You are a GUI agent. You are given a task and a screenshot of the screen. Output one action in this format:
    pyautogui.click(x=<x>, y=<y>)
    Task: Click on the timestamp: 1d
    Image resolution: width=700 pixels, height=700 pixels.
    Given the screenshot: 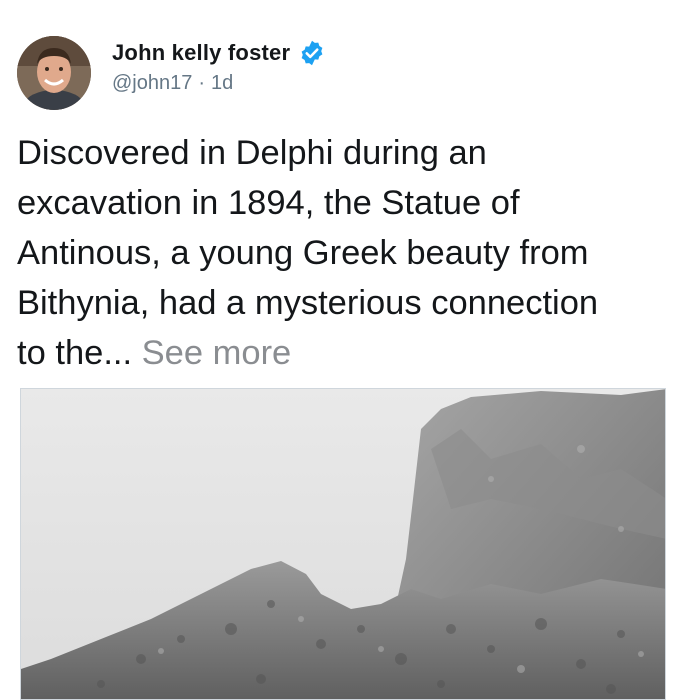 What is the action you would take?
    pyautogui.click(x=222, y=83)
    